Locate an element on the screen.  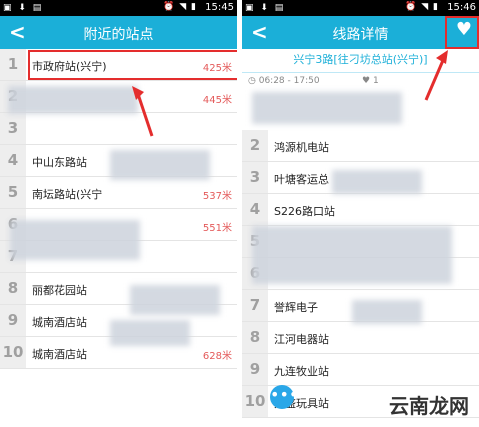
count-indicator: ♥ 1 is located at coordinates (370, 81).